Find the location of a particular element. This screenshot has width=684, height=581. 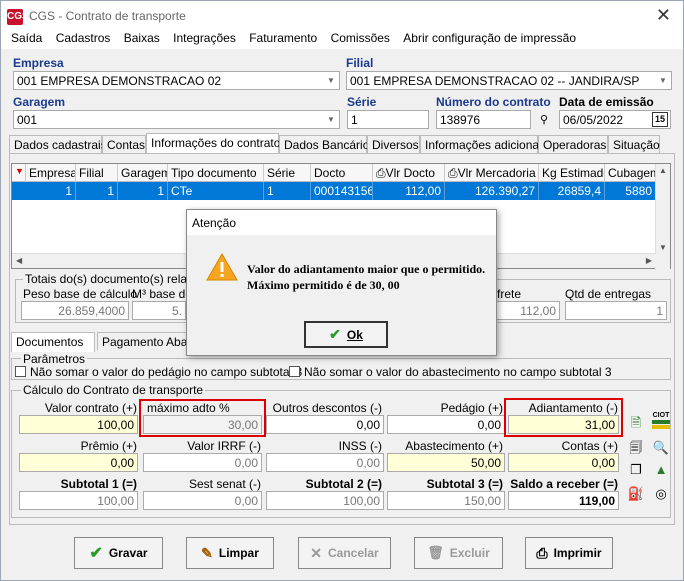

col-empresa: Empresa is located at coordinates (51, 173).